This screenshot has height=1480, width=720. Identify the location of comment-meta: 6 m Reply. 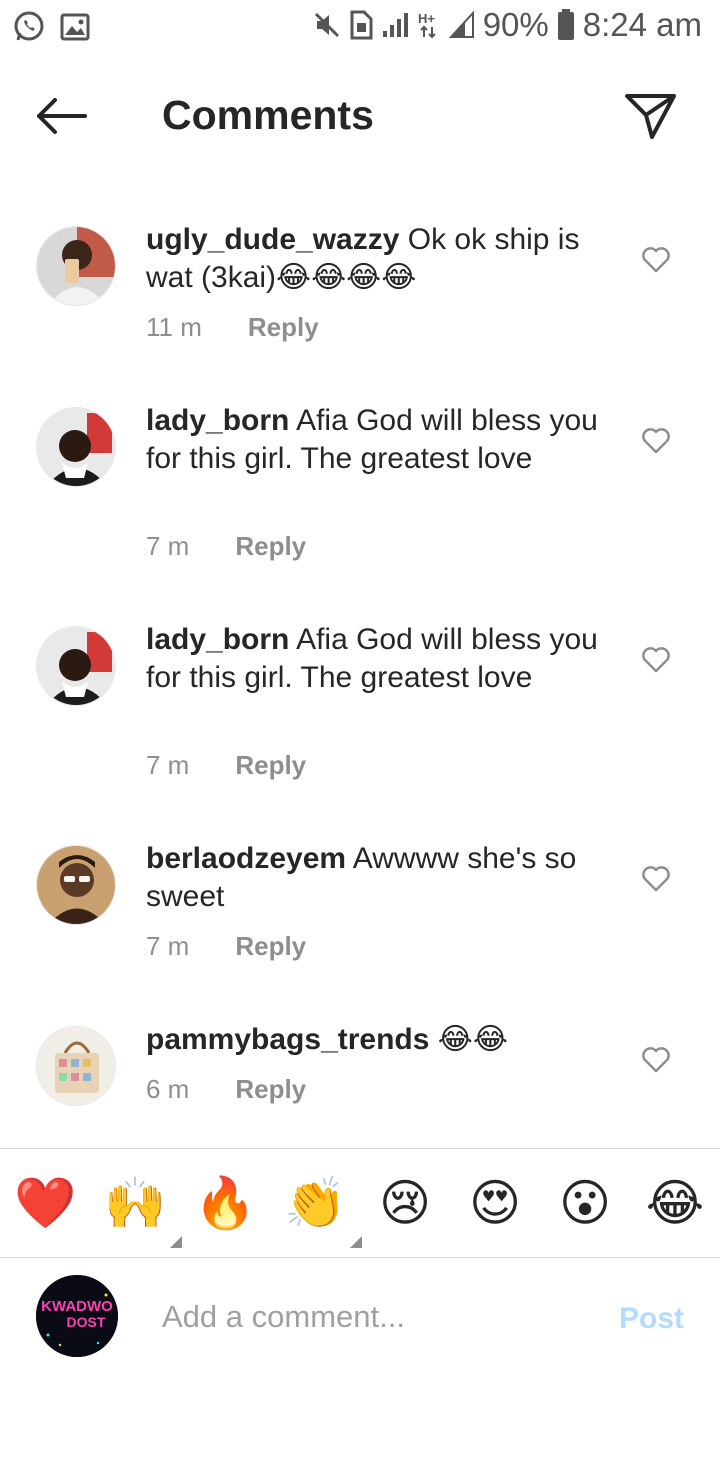
(226, 1089).